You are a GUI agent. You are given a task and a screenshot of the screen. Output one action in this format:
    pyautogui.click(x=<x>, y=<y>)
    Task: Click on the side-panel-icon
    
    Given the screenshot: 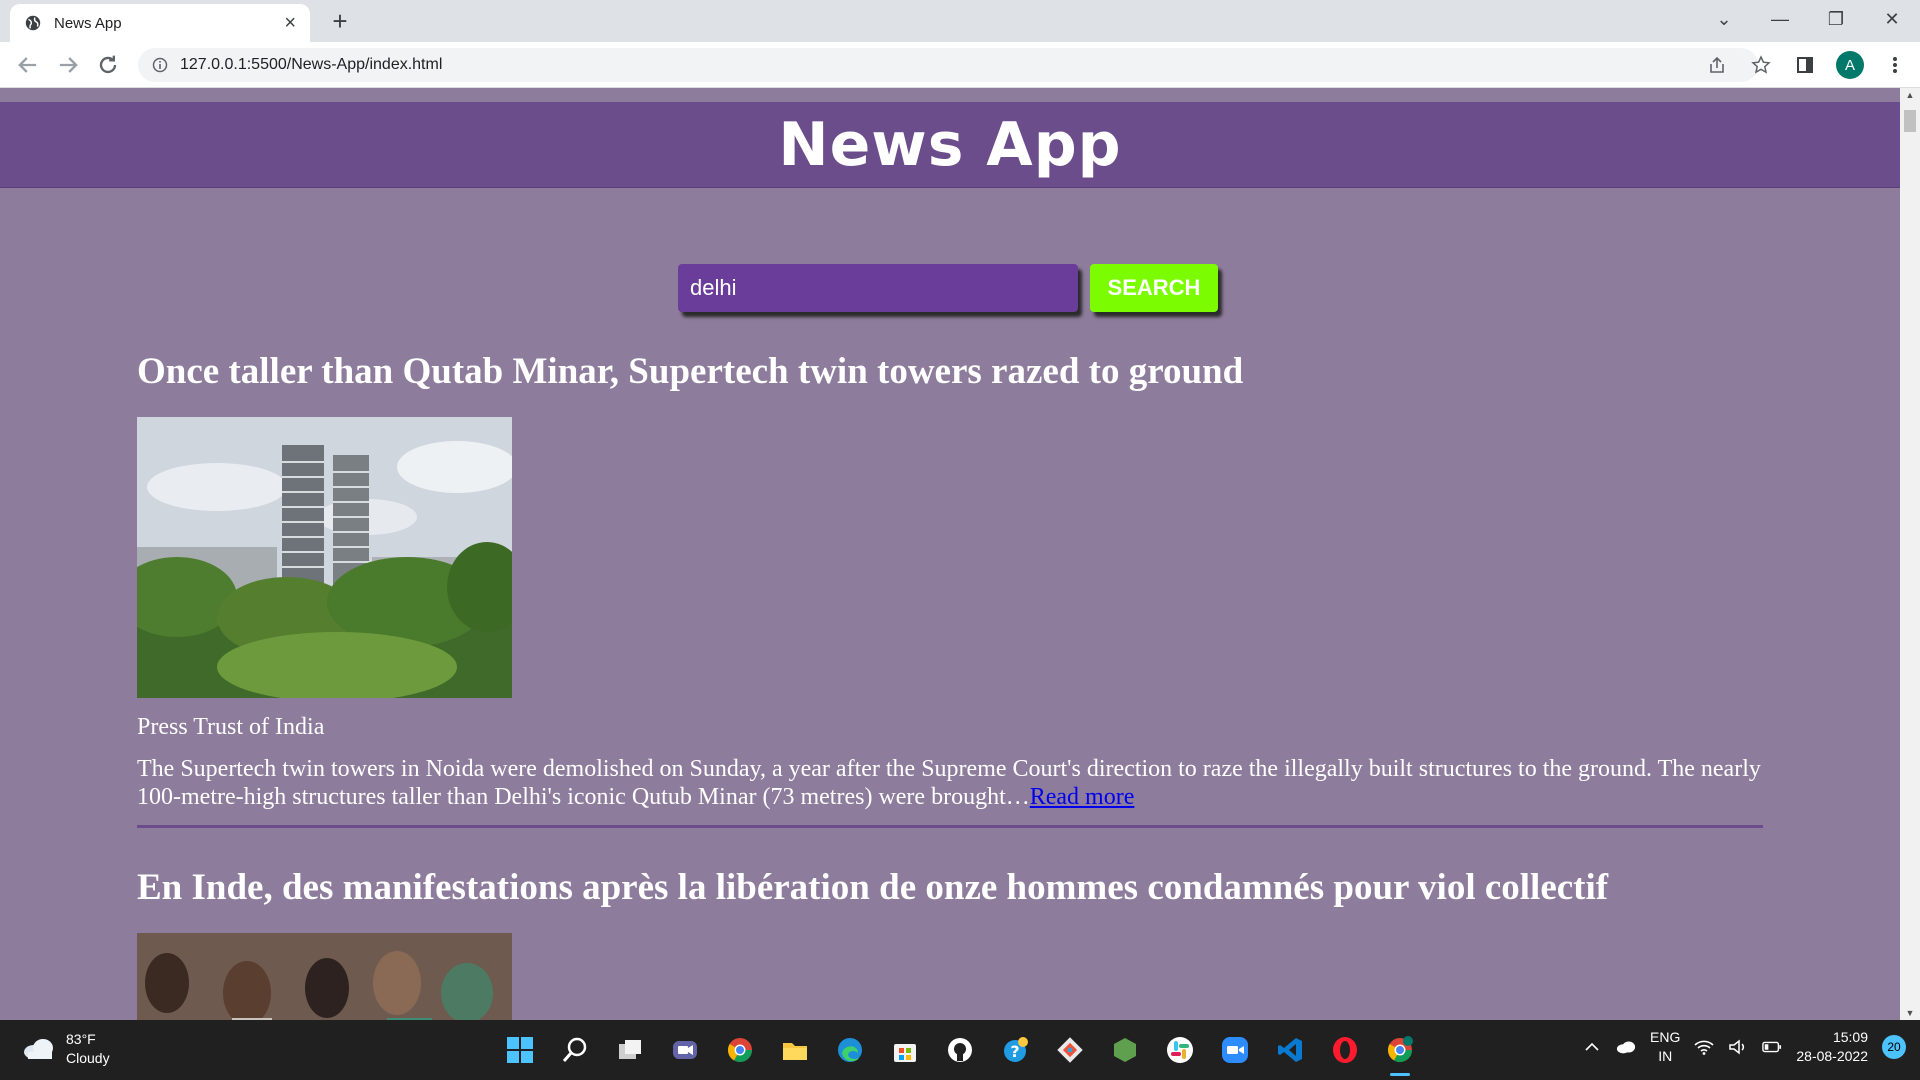 What is the action you would take?
    pyautogui.click(x=1805, y=65)
    